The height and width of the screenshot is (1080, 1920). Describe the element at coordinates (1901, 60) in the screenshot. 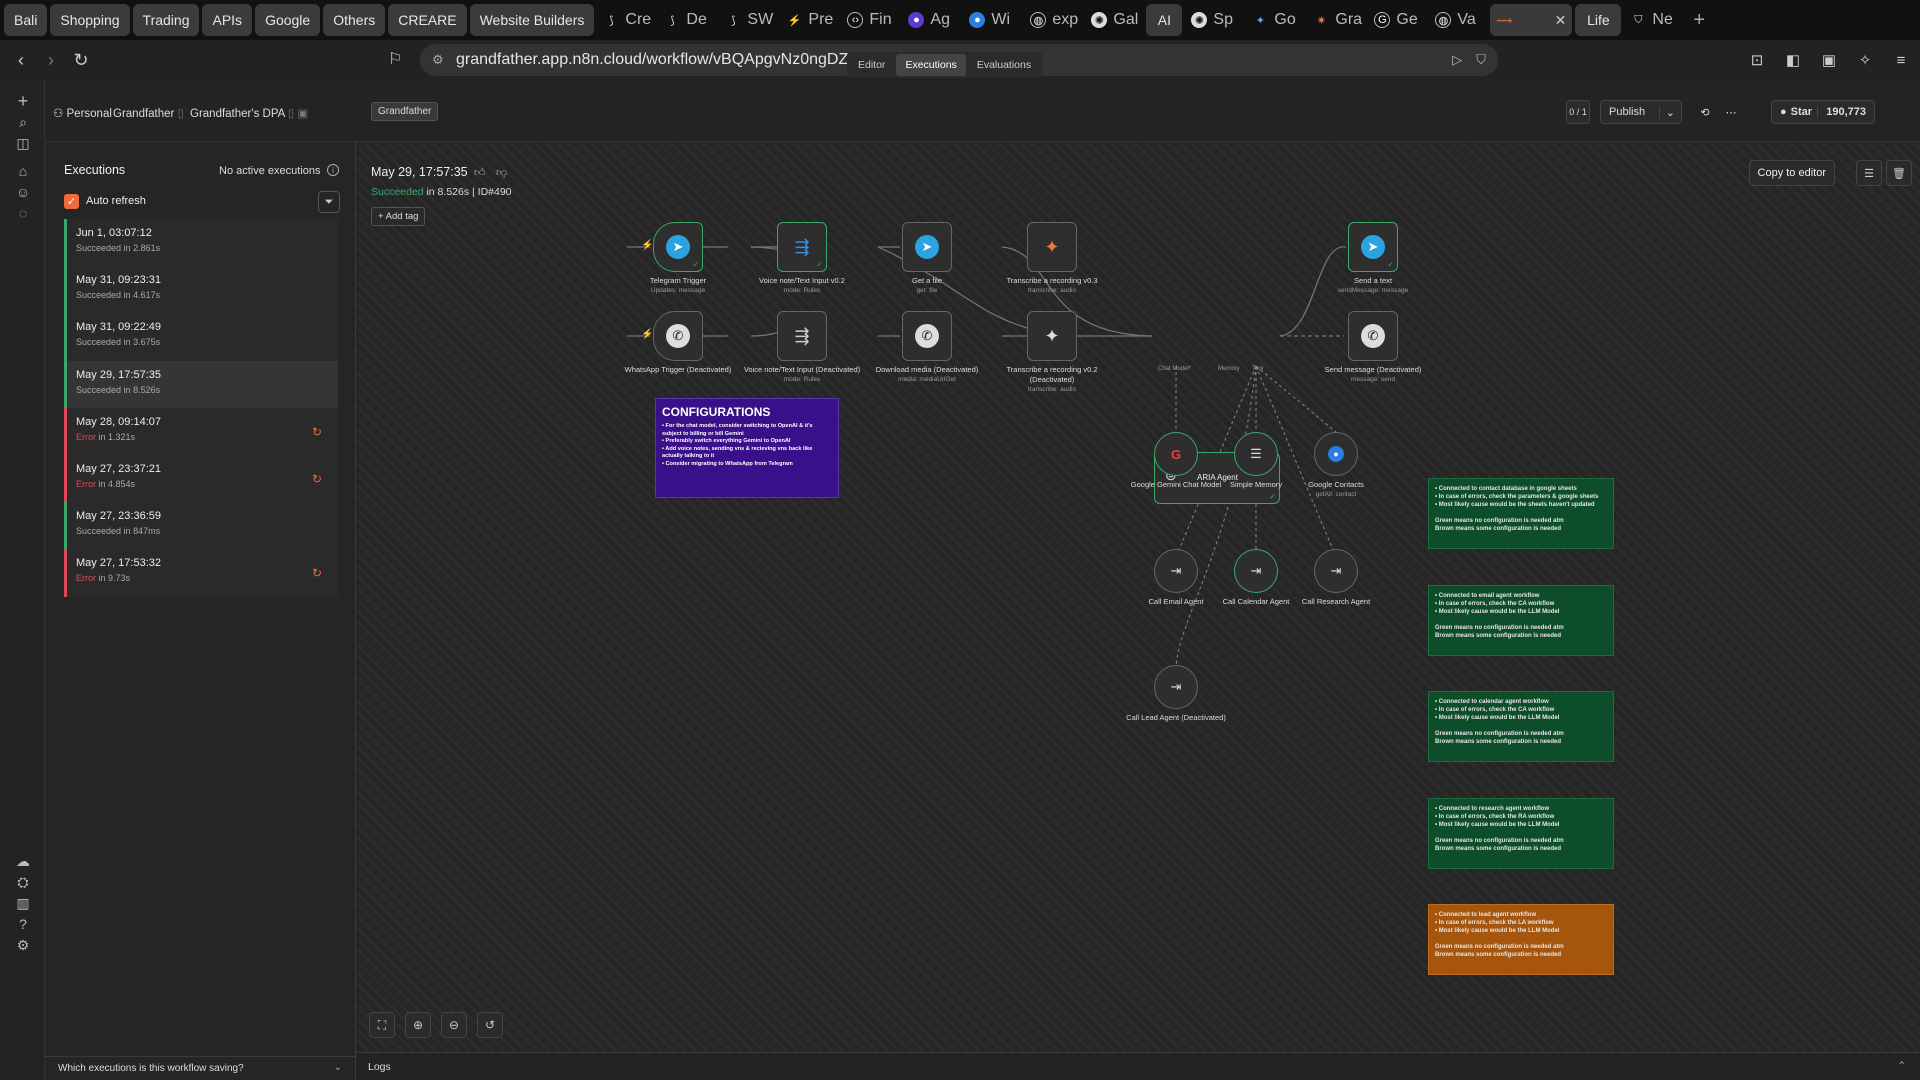

I see `menu-icon: ≡` at that location.